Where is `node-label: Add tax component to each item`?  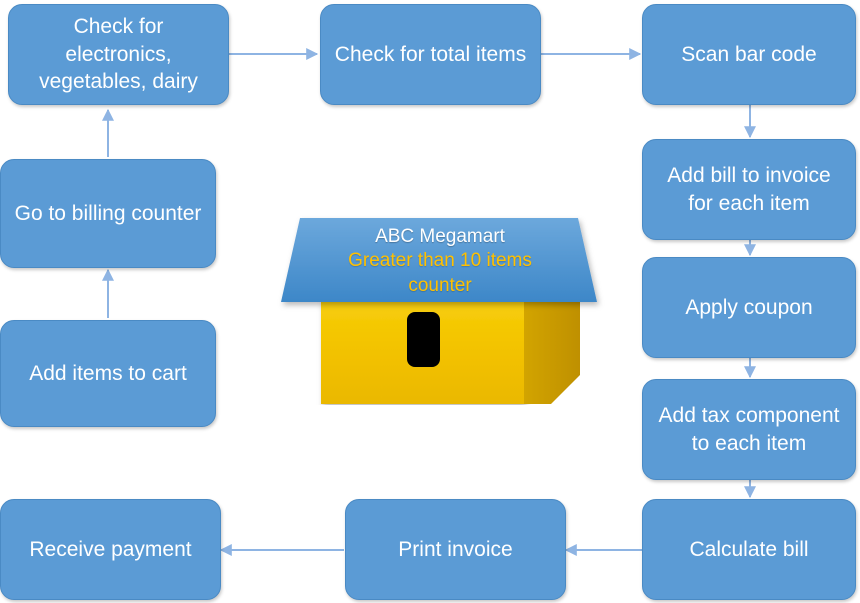
node-label: Add tax component to each item is located at coordinates (749, 429).